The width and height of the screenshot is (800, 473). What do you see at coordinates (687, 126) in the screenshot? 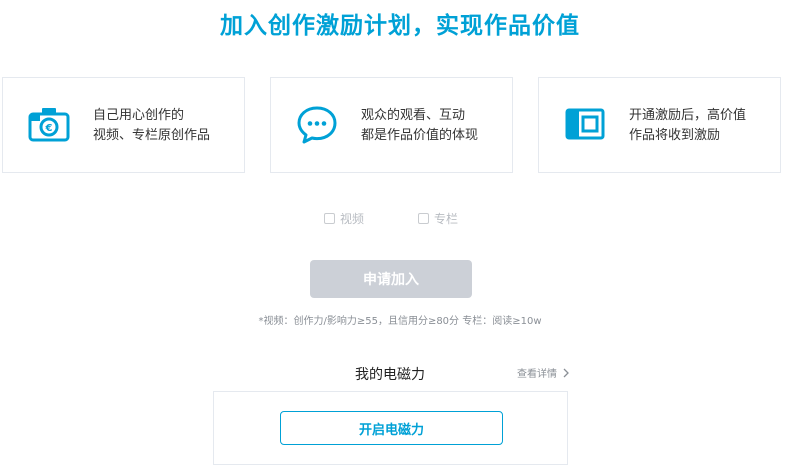
I see `card-text: 开通激励后，高价值 作品将收到激励` at bounding box center [687, 126].